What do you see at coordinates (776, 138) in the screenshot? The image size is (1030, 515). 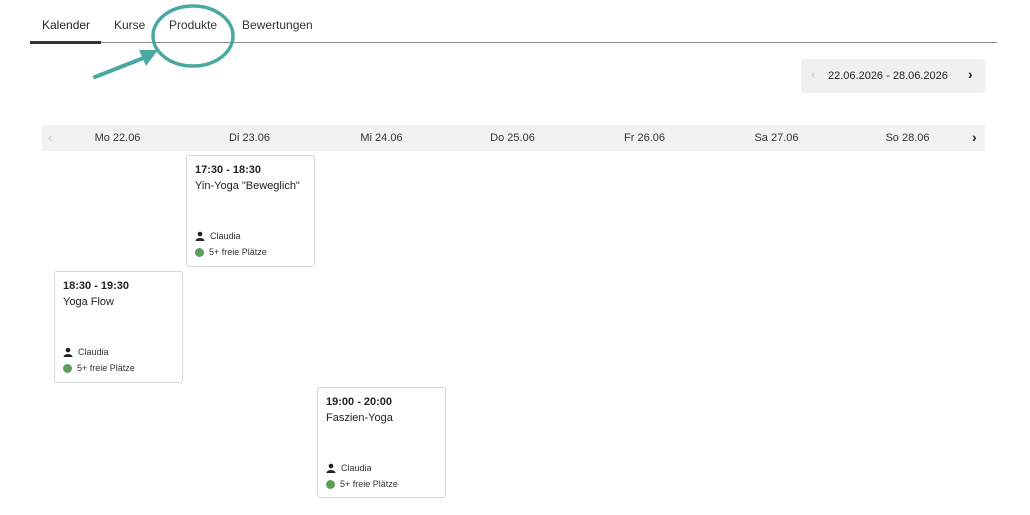 I see `day-header-sa: Sa 27.06` at bounding box center [776, 138].